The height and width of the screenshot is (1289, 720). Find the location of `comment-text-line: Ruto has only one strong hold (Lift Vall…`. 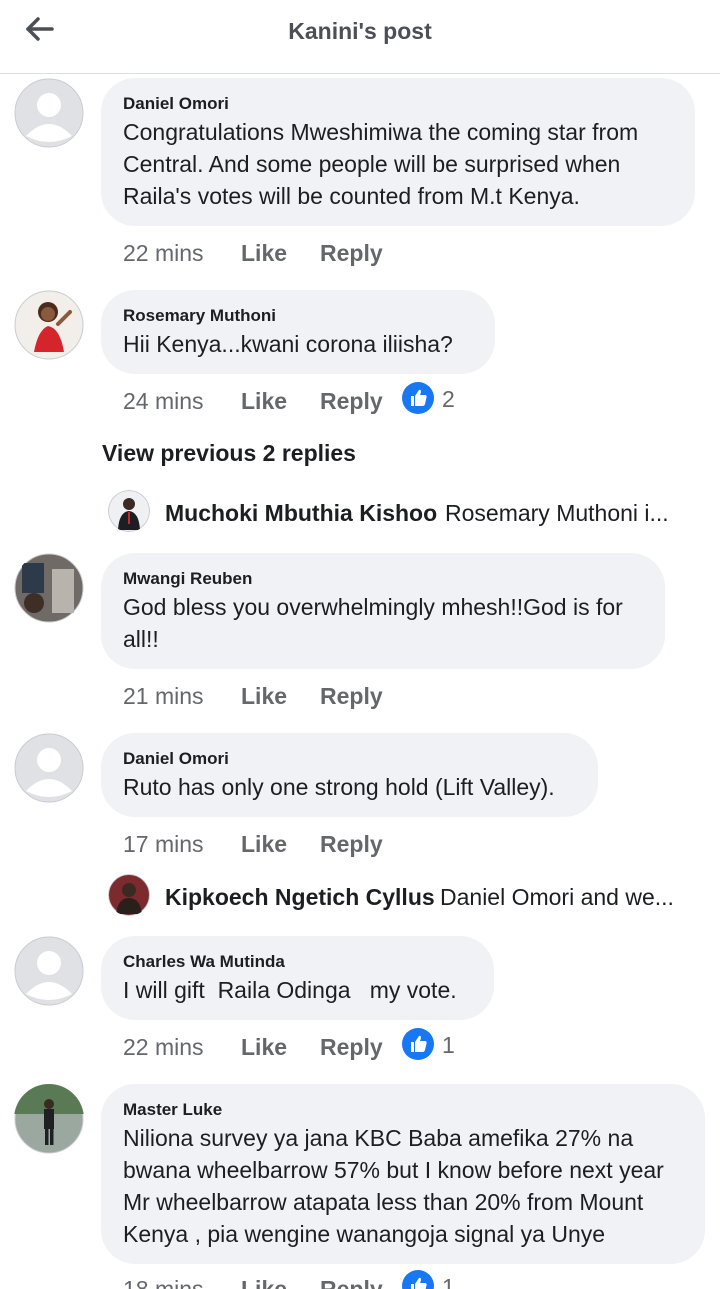

comment-text-line: Ruto has only one strong hold (Lift Vall… is located at coordinates (339, 787).